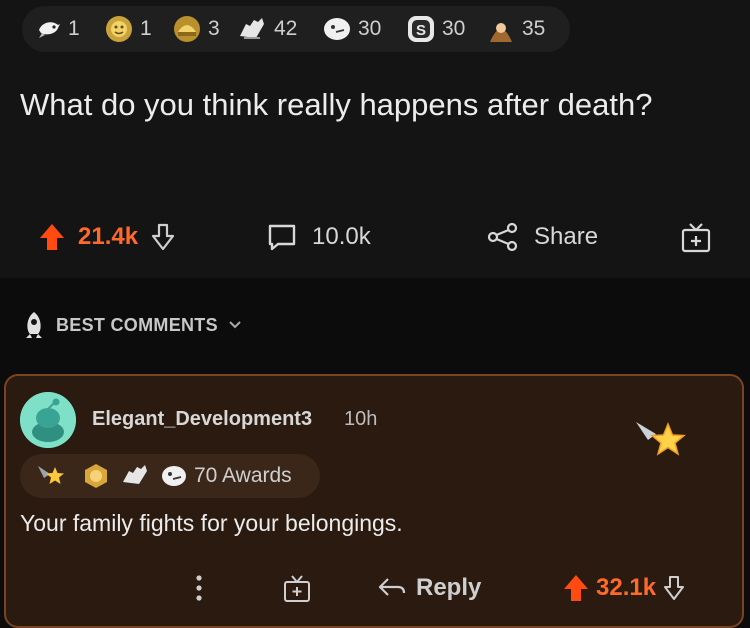 Image resolution: width=750 pixels, height=628 pixels. I want to click on comment-awards-label: 70 Awards, so click(243, 475).